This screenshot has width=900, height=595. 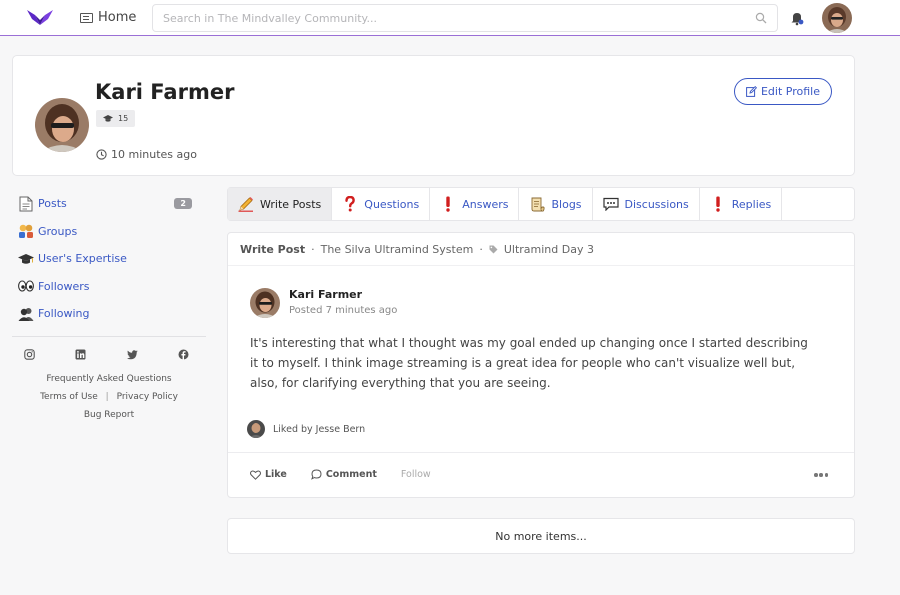 What do you see at coordinates (183, 204) in the screenshot?
I see `posts-count-badge: 2` at bounding box center [183, 204].